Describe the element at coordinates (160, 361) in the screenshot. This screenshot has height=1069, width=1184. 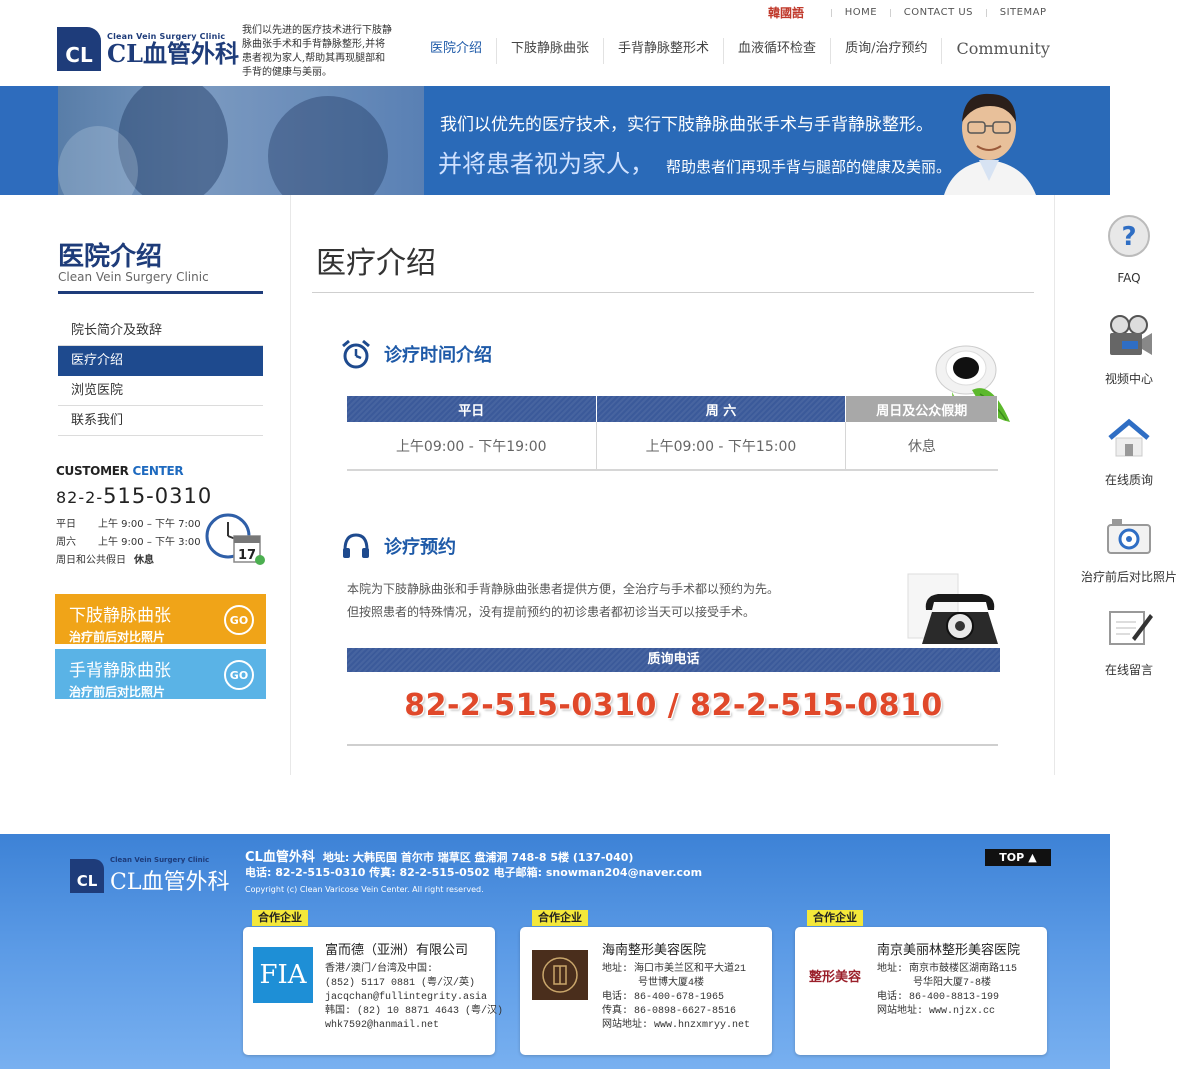
I see `sidebar-item-medical-intro: 医疗介绍` at that location.